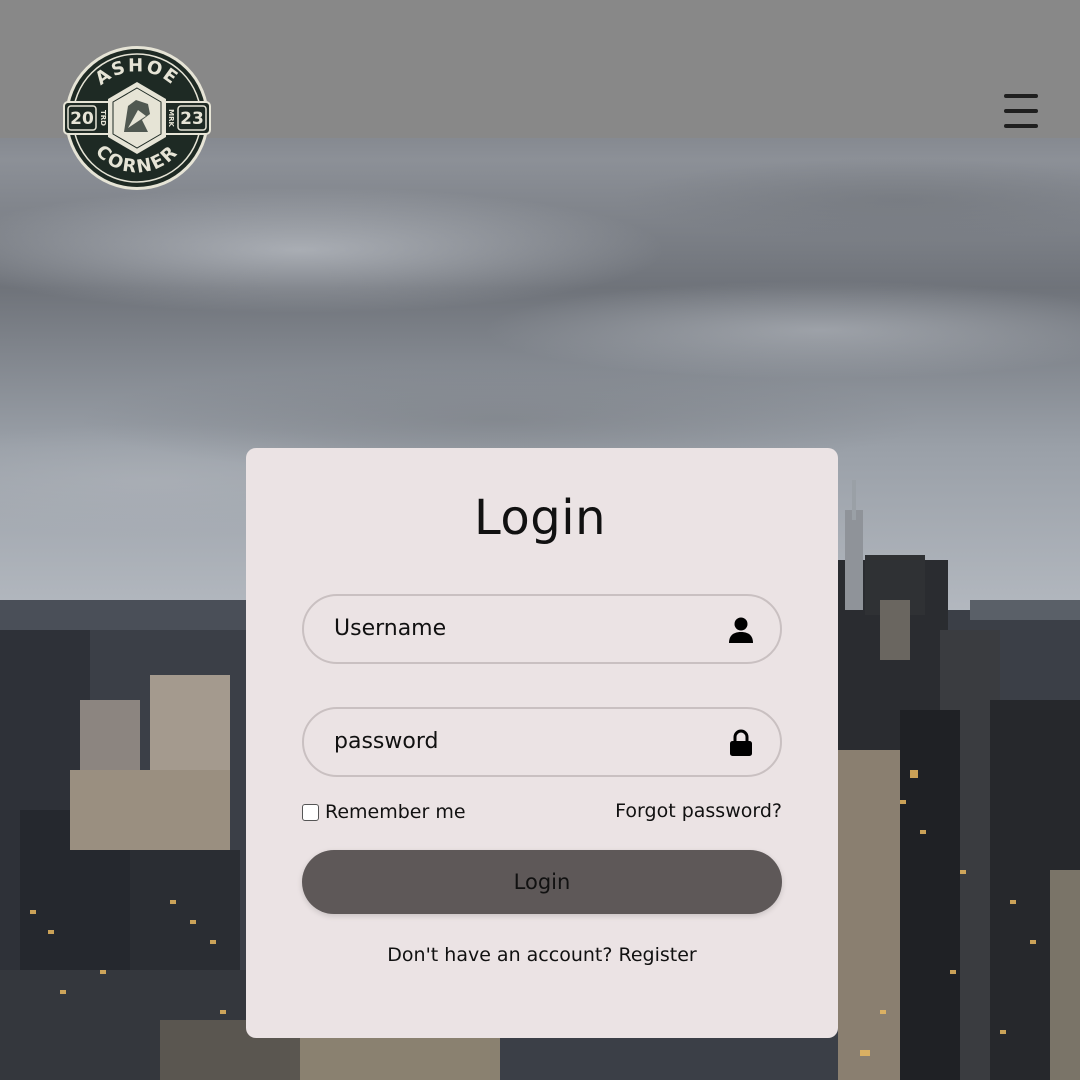 This screenshot has height=1080, width=1080. What do you see at coordinates (386, 741) in the screenshot?
I see `password-value: password` at bounding box center [386, 741].